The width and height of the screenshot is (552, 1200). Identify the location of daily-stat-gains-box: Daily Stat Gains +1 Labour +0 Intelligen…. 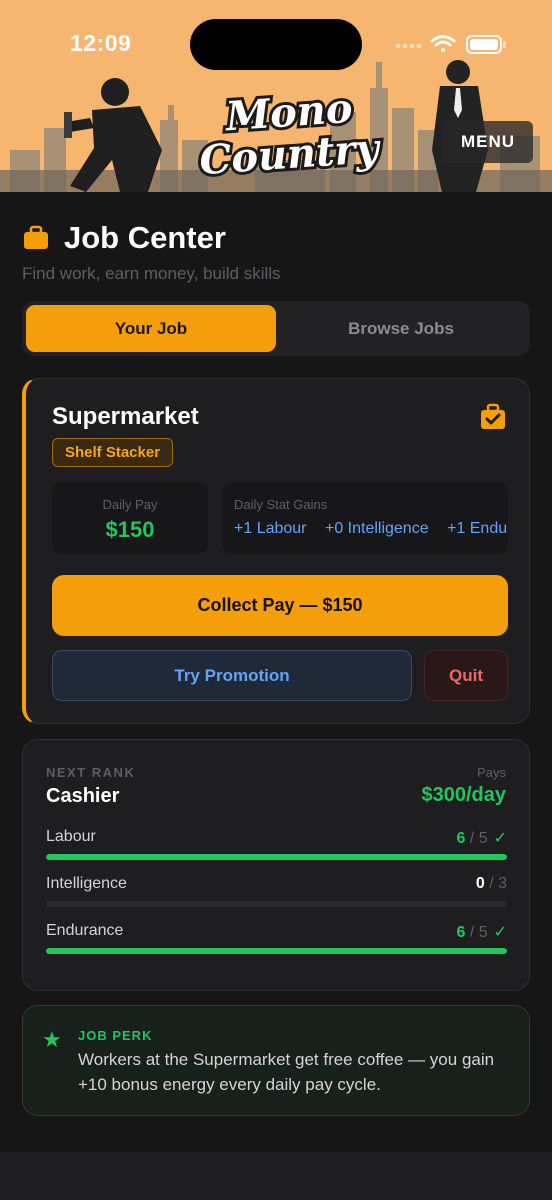
(365, 518).